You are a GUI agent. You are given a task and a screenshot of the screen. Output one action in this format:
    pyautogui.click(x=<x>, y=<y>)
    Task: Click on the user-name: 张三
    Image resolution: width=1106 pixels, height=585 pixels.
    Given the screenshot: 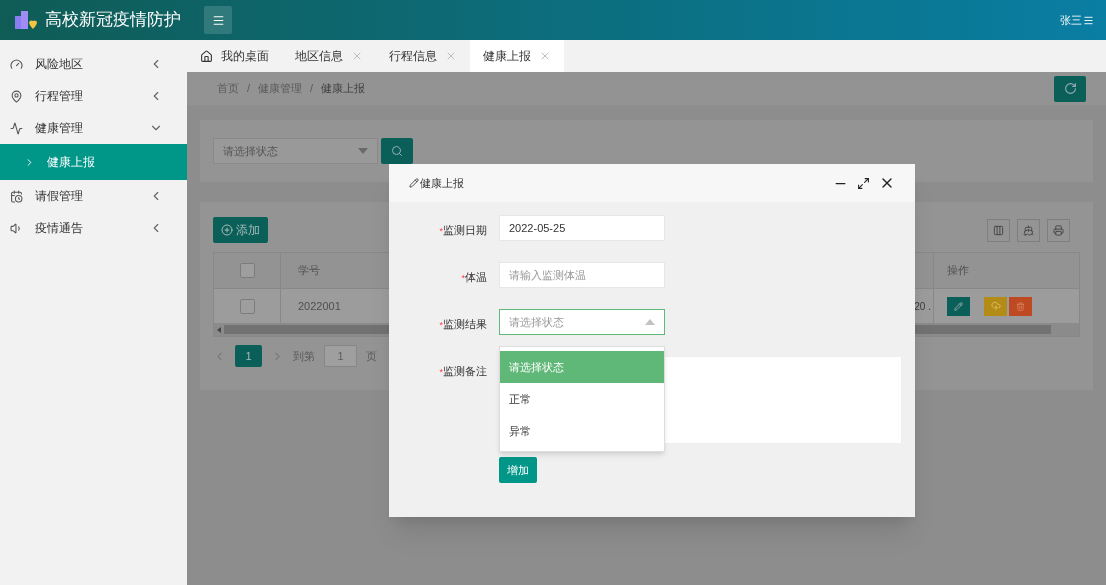 What is the action you would take?
    pyautogui.click(x=1071, y=20)
    